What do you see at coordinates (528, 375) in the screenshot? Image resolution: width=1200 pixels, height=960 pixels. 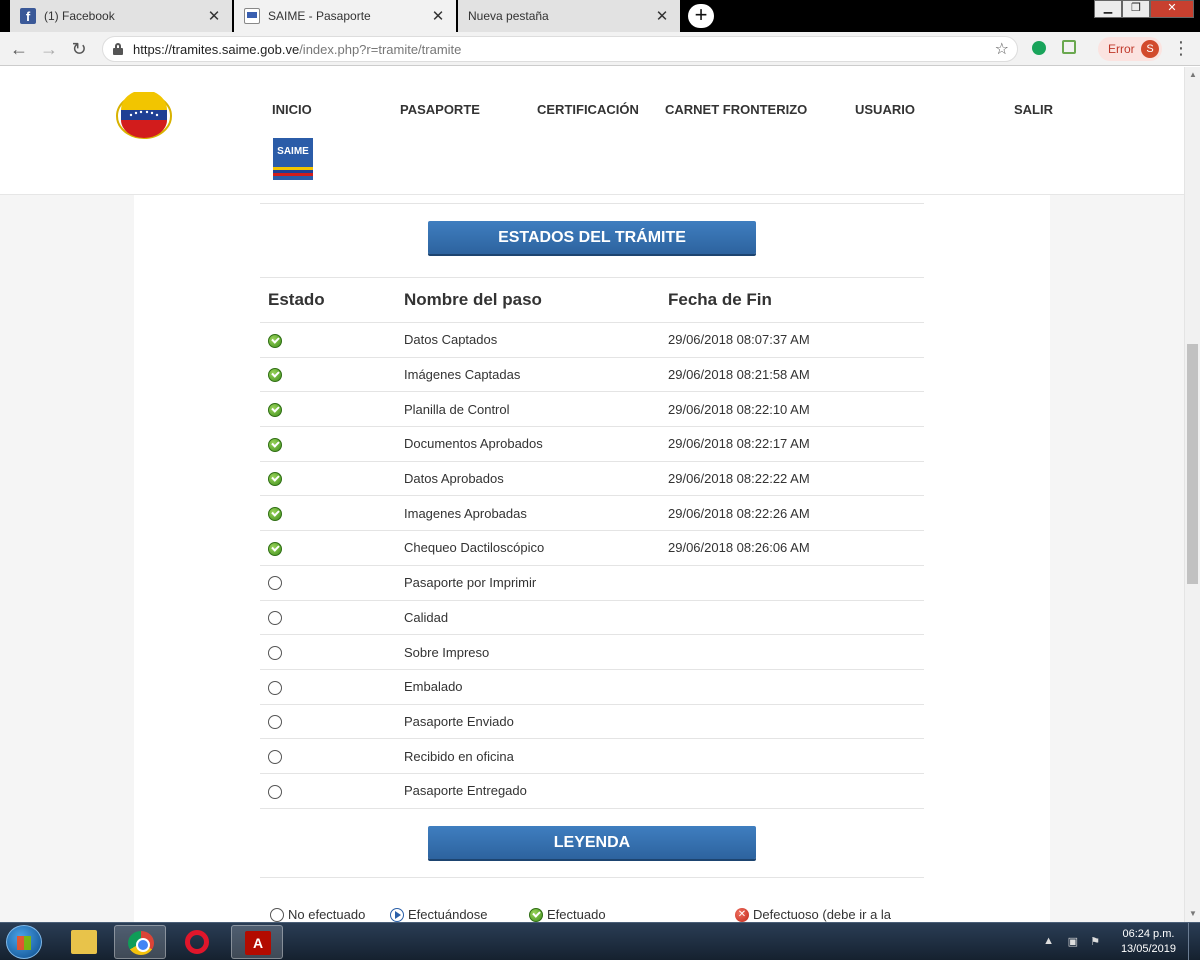 I see `step-name: Imágenes Captadas` at bounding box center [528, 375].